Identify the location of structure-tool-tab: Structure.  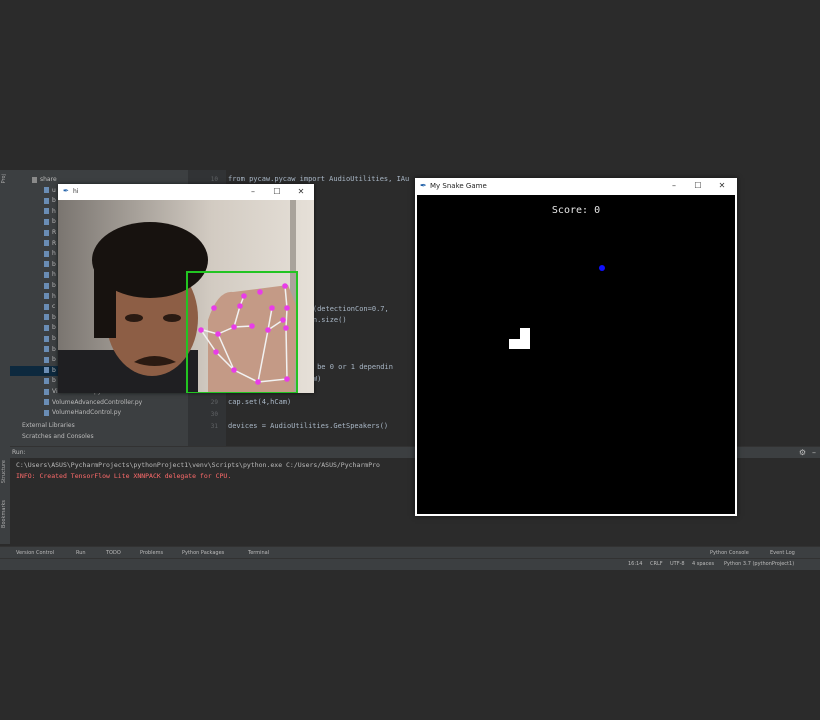
(5, 471).